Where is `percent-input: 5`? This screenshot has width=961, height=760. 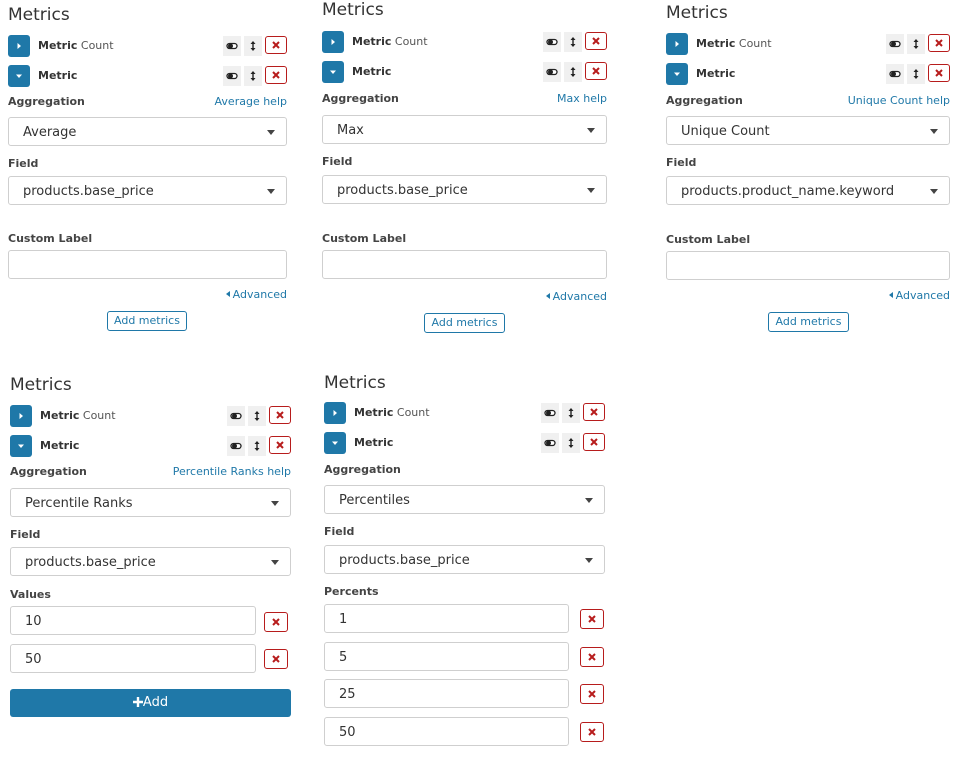
percent-input: 5 is located at coordinates (446, 656).